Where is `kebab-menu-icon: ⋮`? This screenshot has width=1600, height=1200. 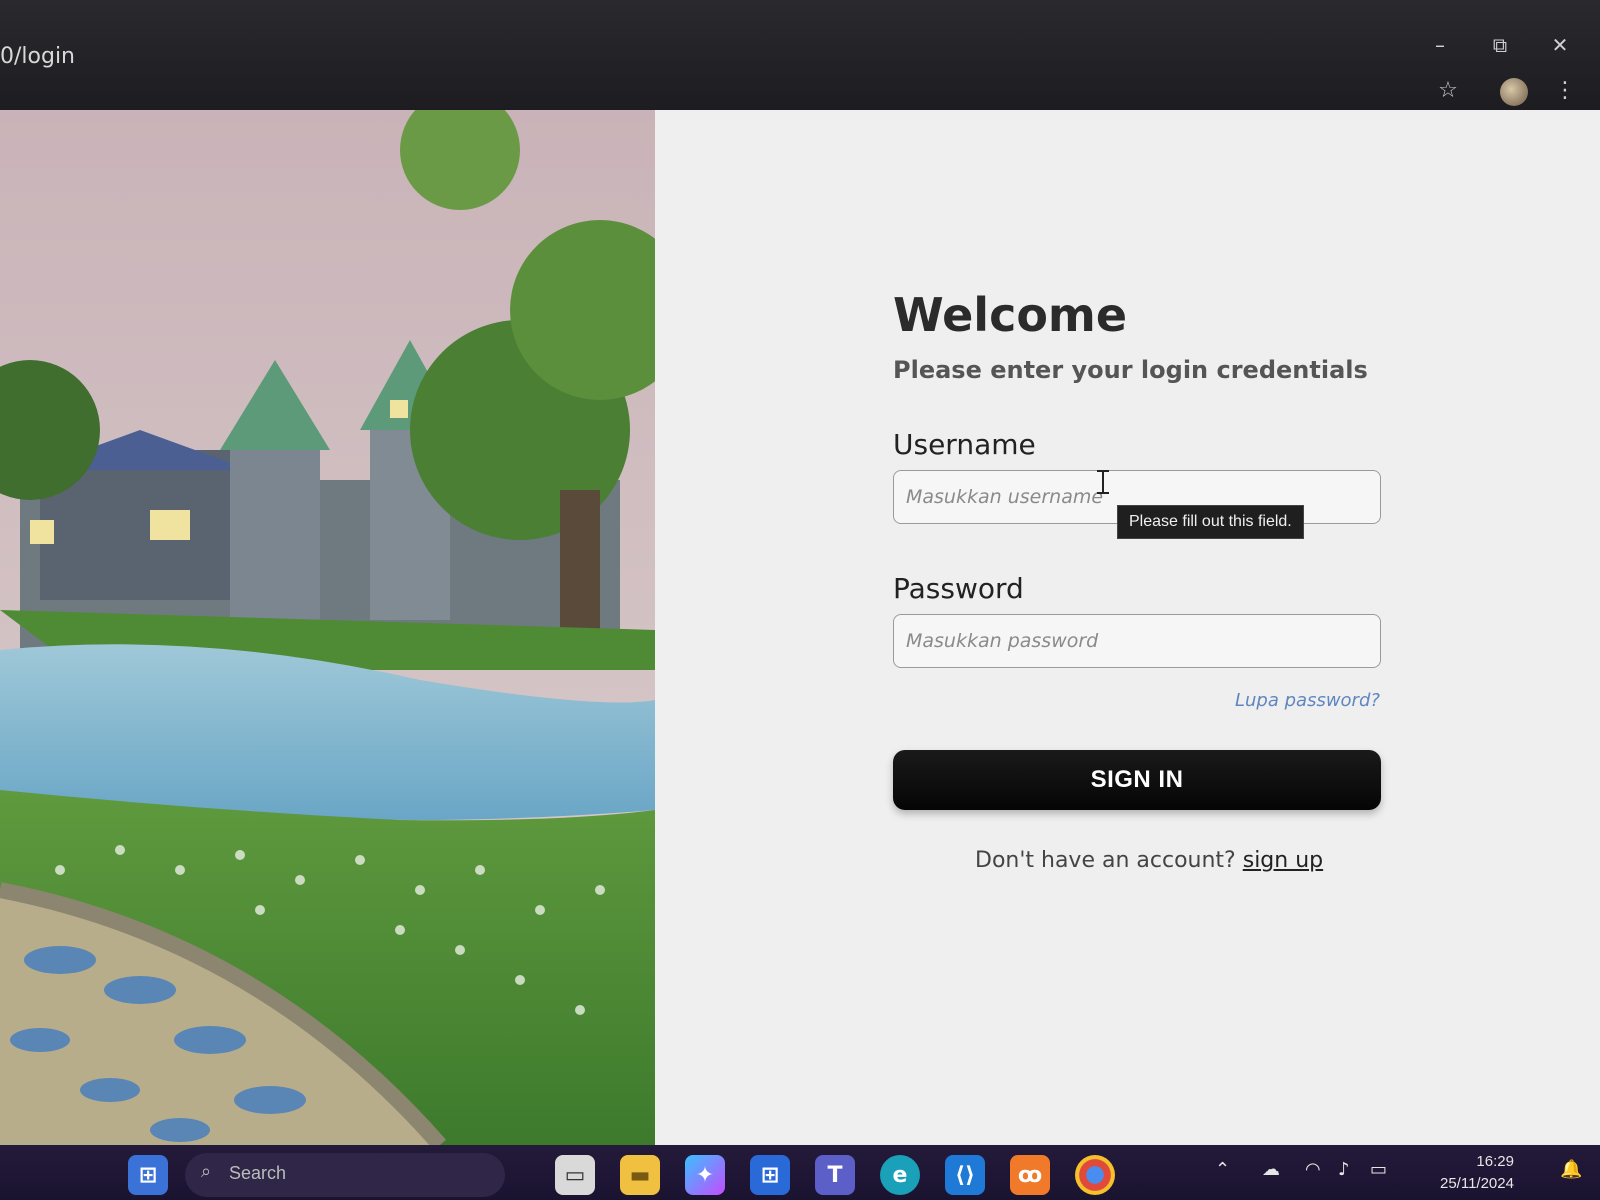
kebab-menu-icon: ⋮ is located at coordinates (1565, 91).